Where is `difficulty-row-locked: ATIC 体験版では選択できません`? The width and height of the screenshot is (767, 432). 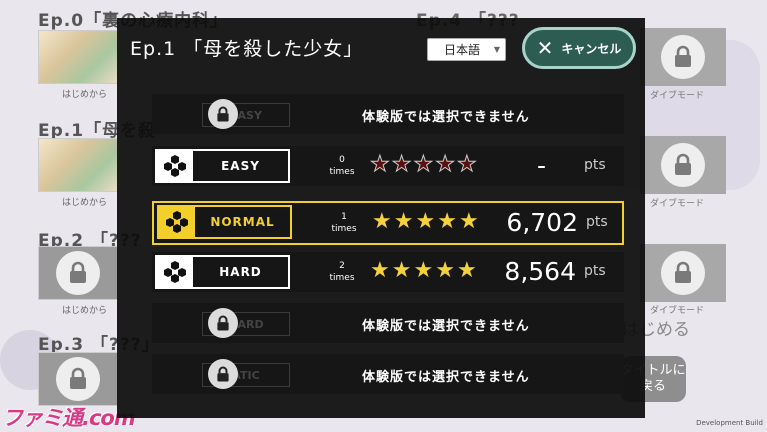
difficulty-row-locked: ATIC 体験版では選択できません is located at coordinates (388, 374).